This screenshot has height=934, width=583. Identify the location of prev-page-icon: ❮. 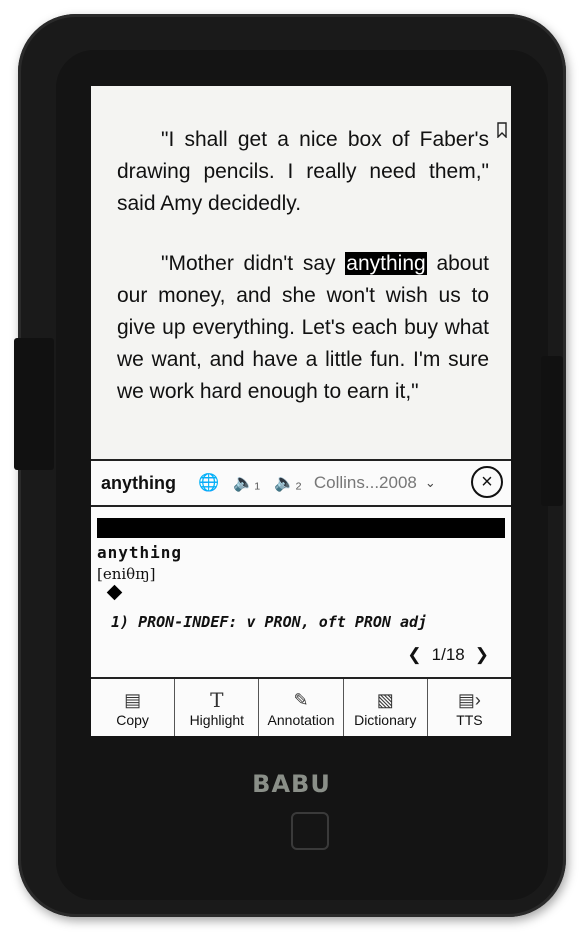
(414, 655).